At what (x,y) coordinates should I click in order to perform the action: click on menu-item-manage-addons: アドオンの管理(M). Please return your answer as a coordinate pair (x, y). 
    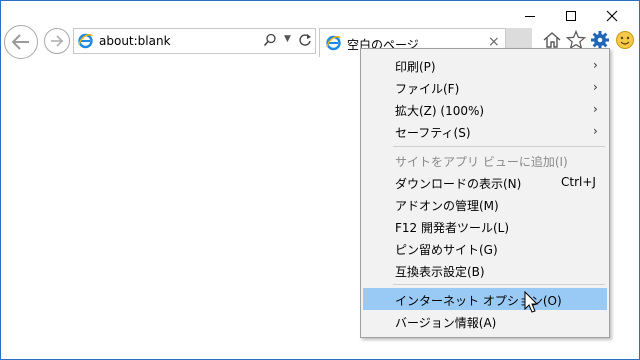
    Looking at the image, I should click on (485, 204).